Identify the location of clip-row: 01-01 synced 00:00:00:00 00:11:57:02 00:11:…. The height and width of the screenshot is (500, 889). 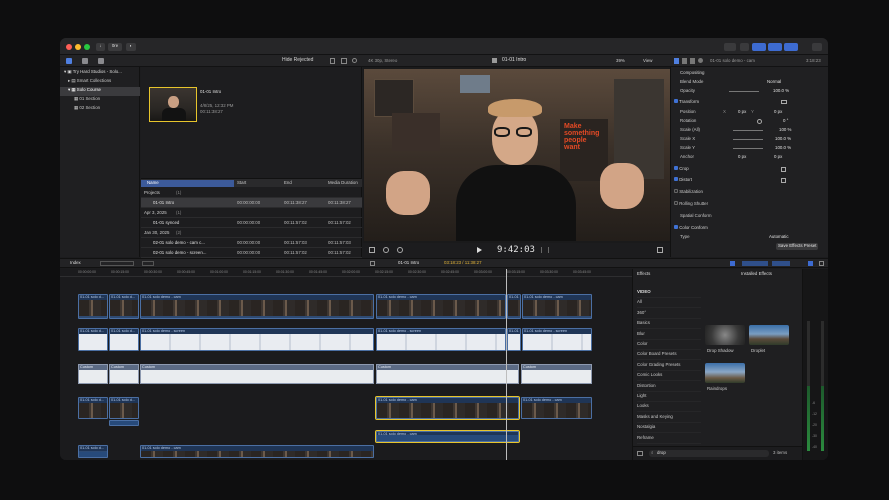
(251, 223).